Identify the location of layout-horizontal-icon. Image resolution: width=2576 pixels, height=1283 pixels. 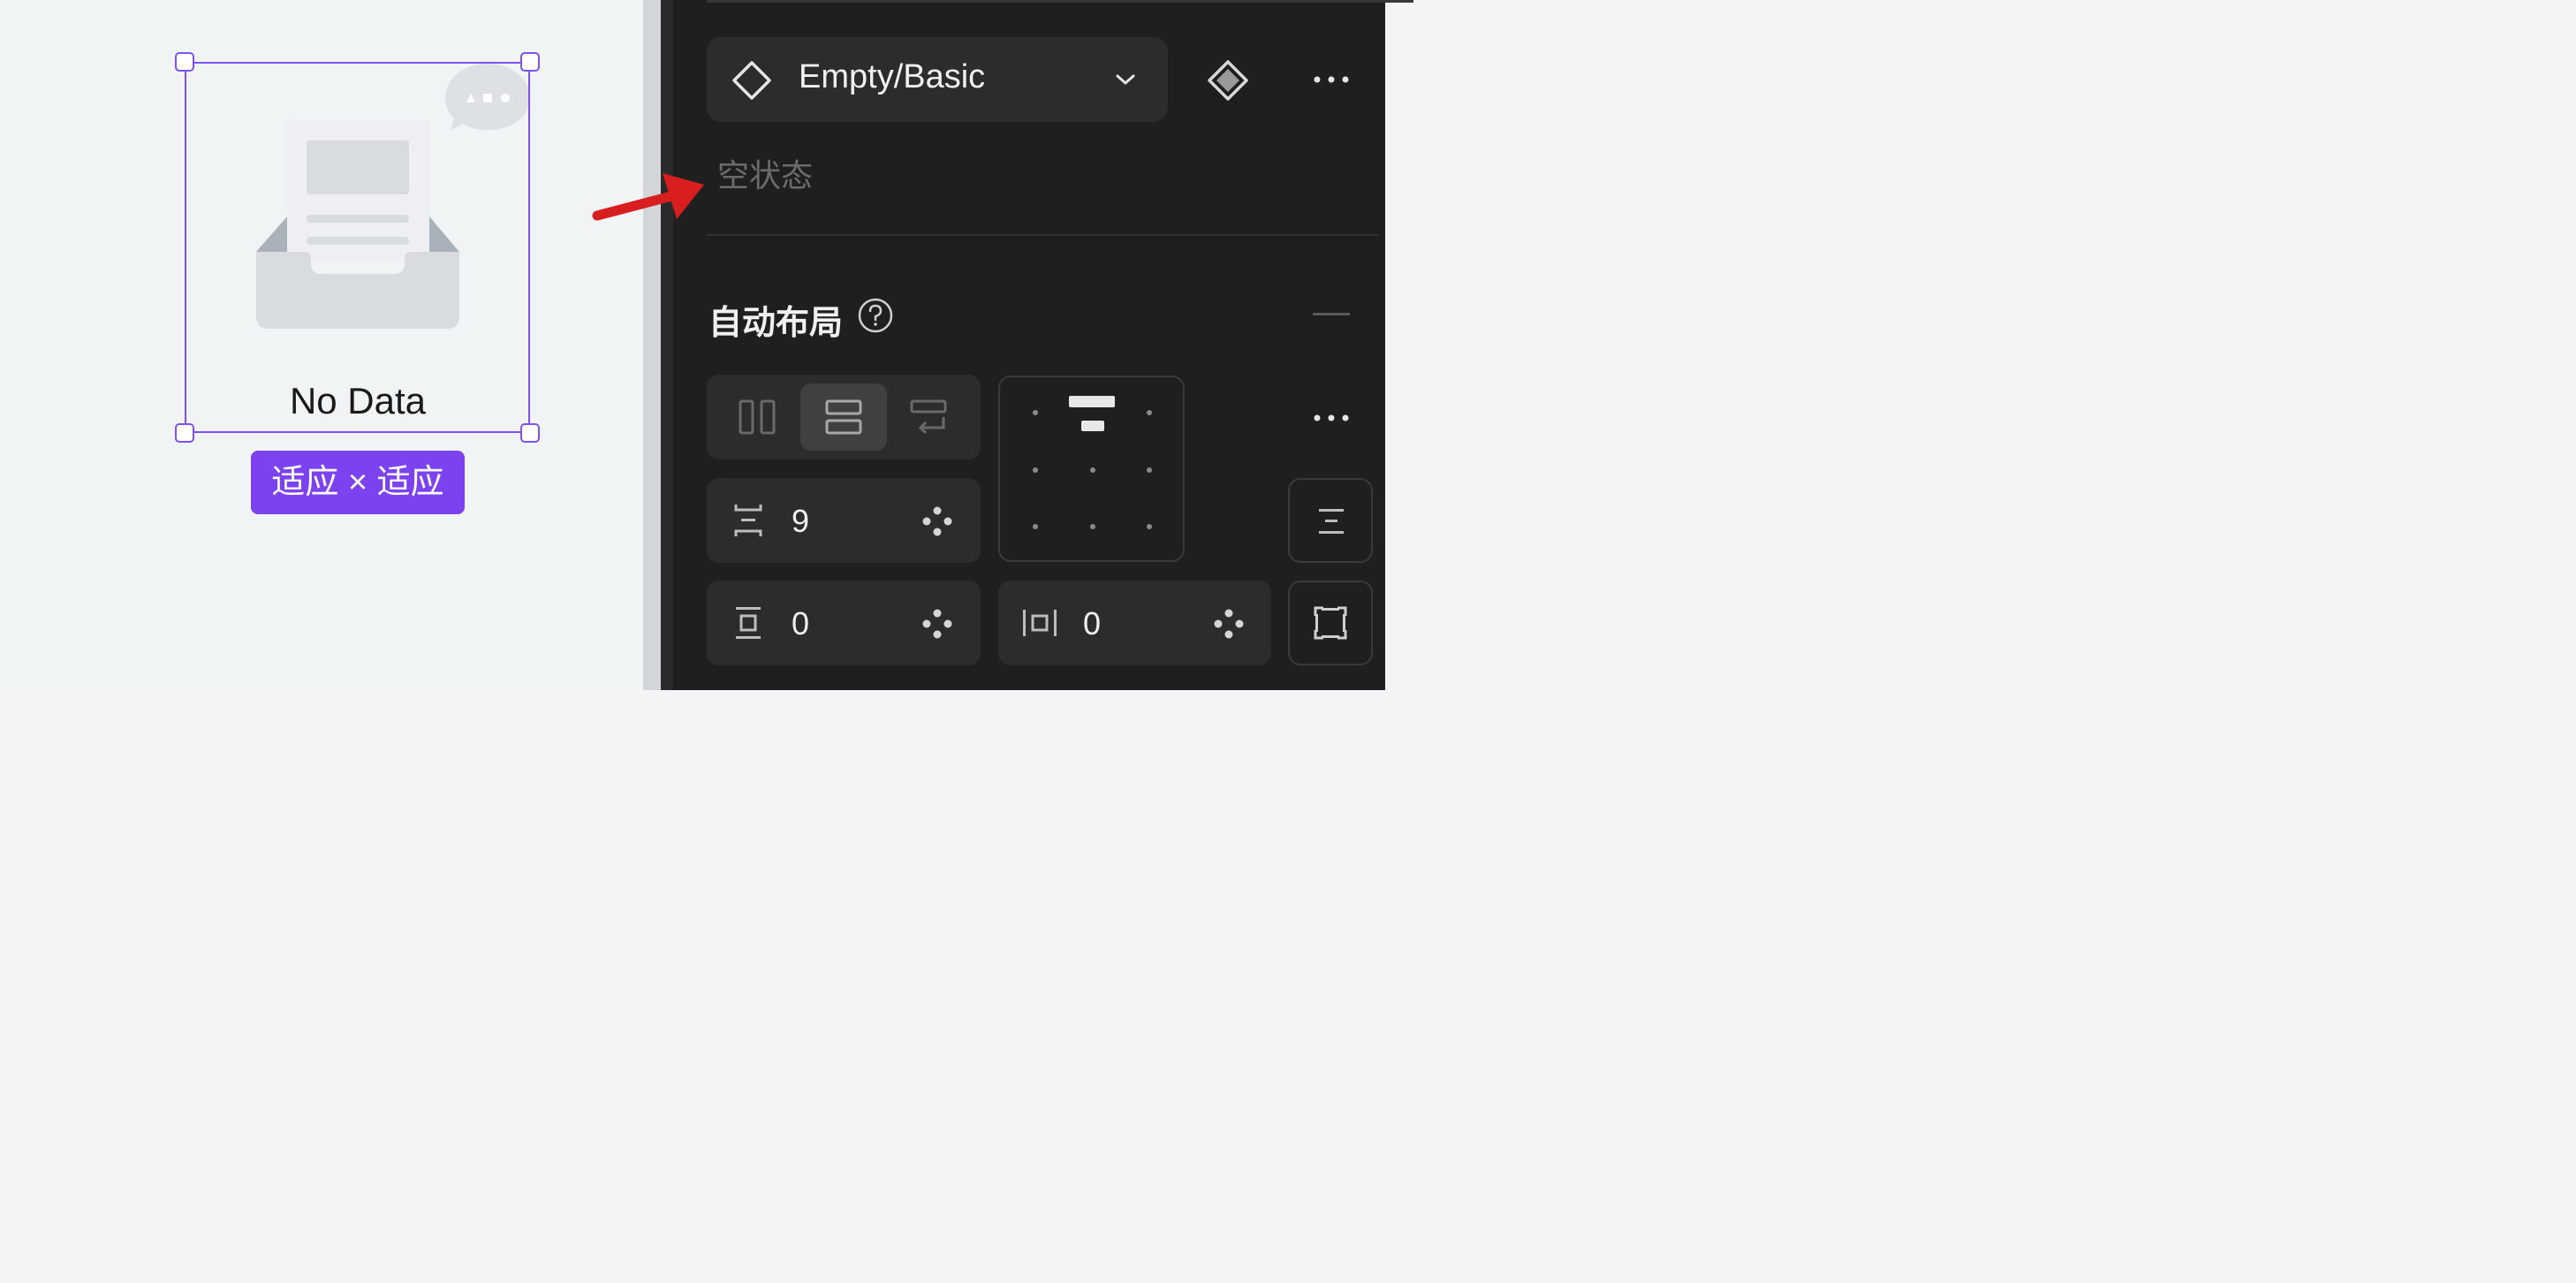
(758, 417).